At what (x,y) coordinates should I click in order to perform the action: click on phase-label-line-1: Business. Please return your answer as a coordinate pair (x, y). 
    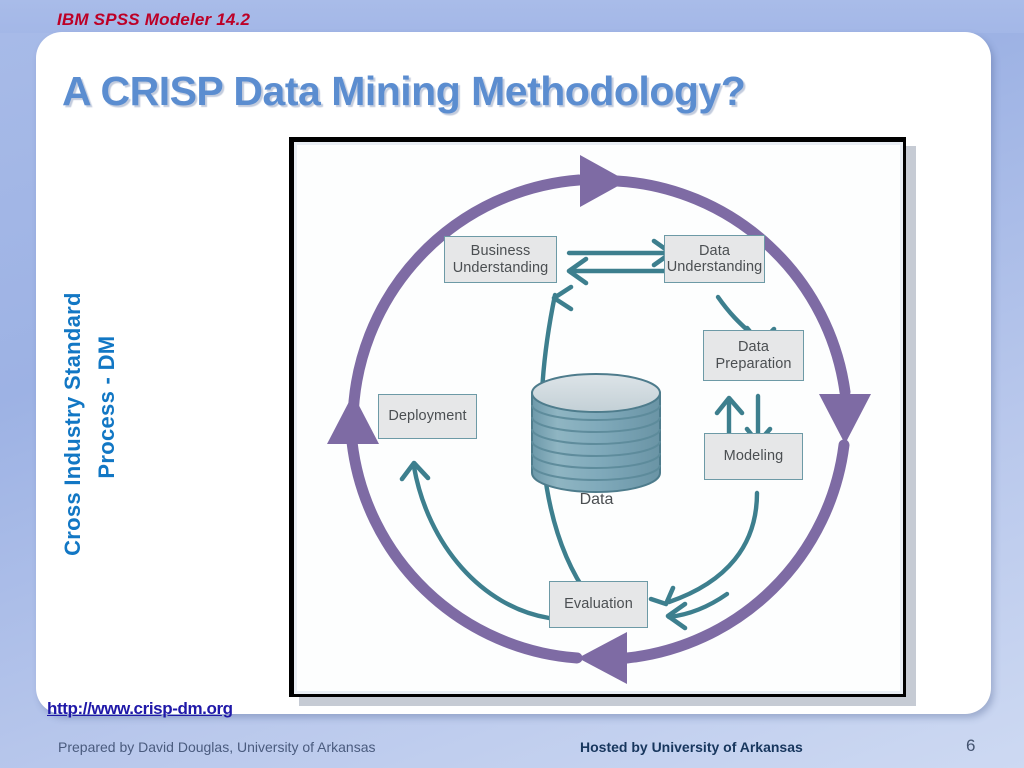
    Looking at the image, I should click on (500, 251).